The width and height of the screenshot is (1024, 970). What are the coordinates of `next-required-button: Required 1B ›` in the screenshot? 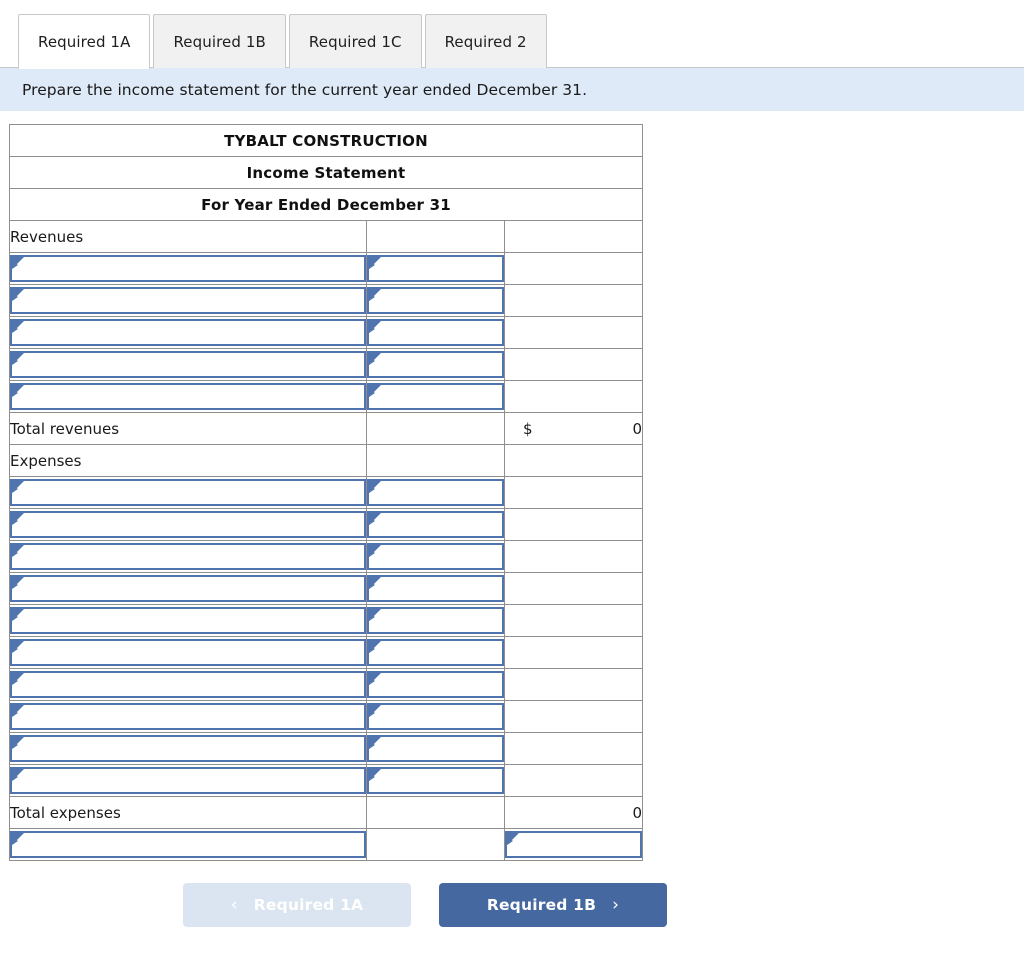 It's located at (553, 905).